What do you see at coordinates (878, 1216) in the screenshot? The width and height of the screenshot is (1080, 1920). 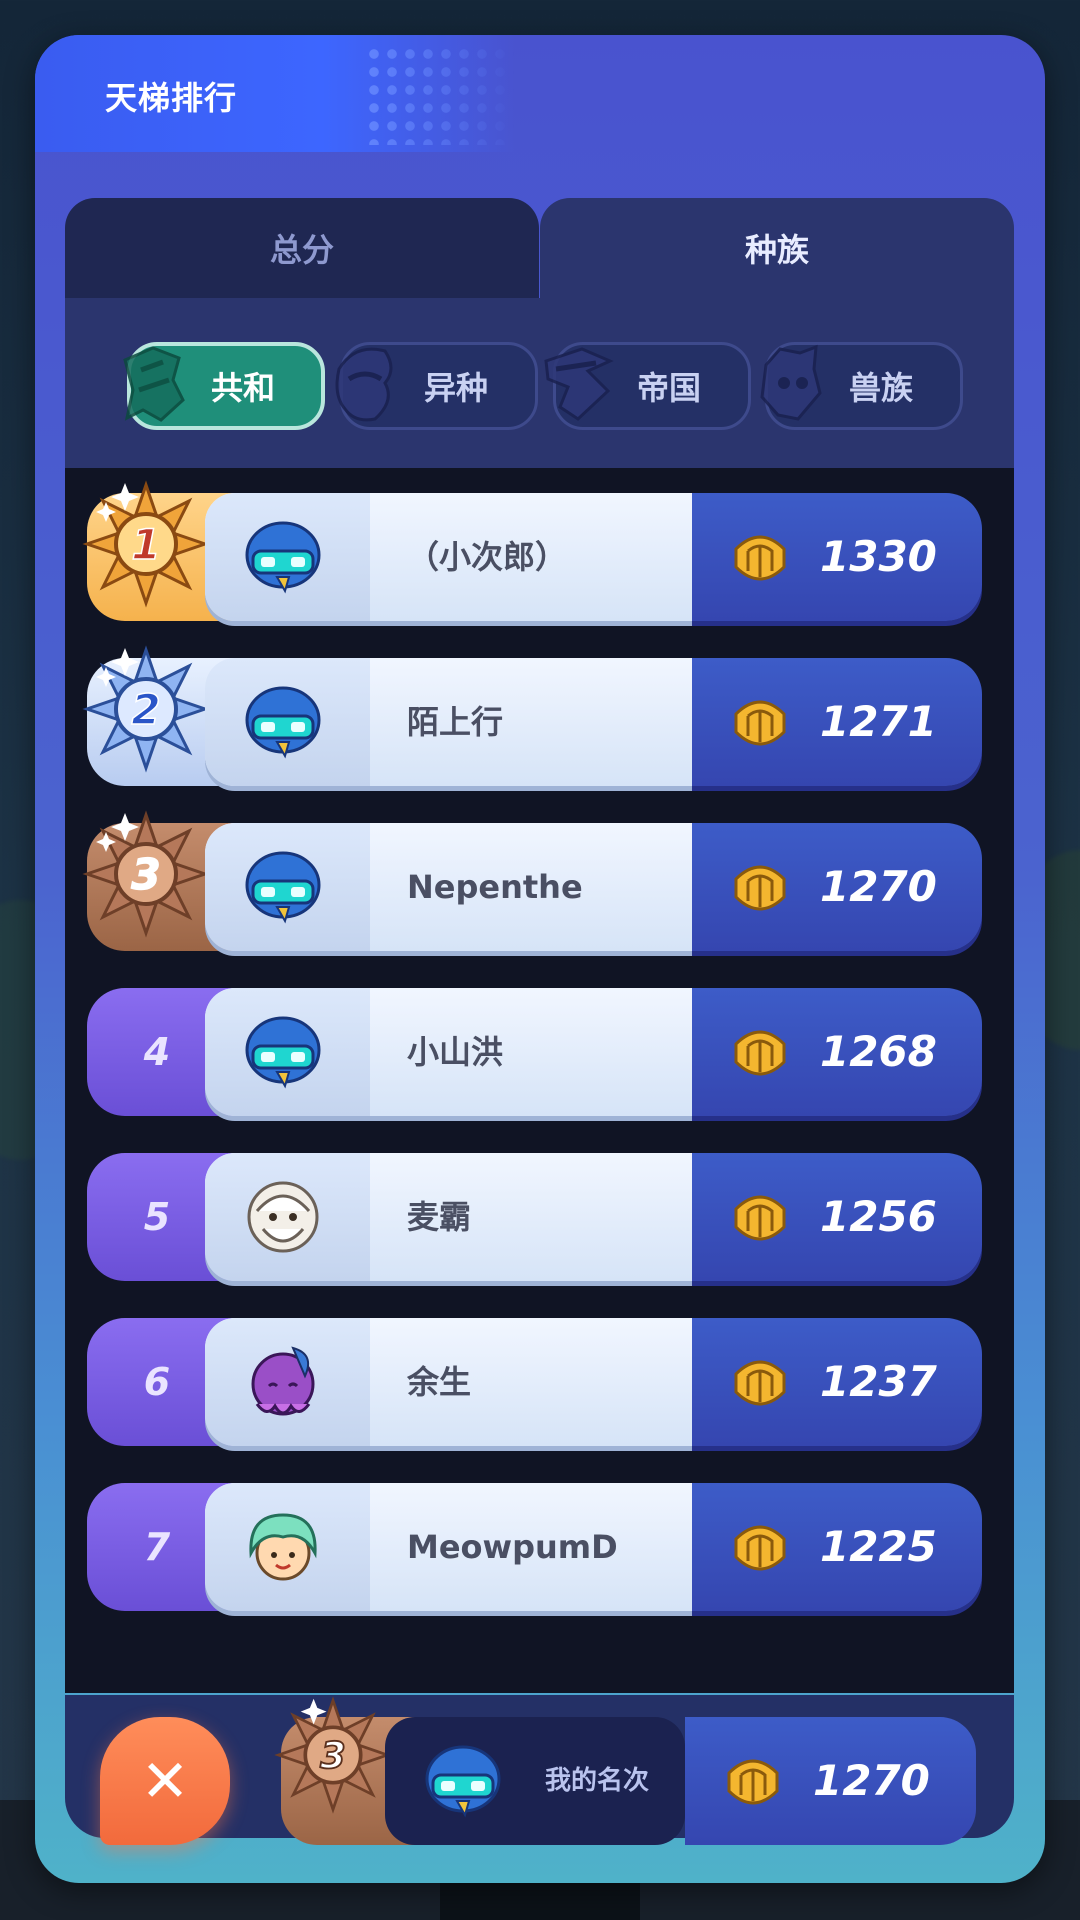 I see `score-value: 1256` at bounding box center [878, 1216].